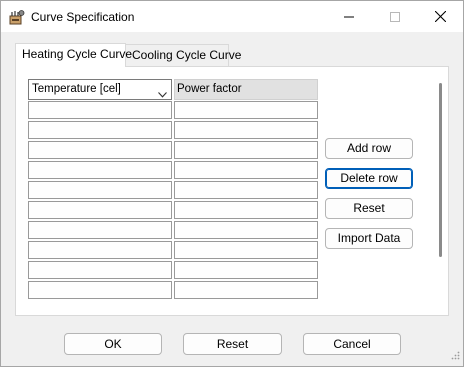  I want to click on close-icon, so click(440, 16).